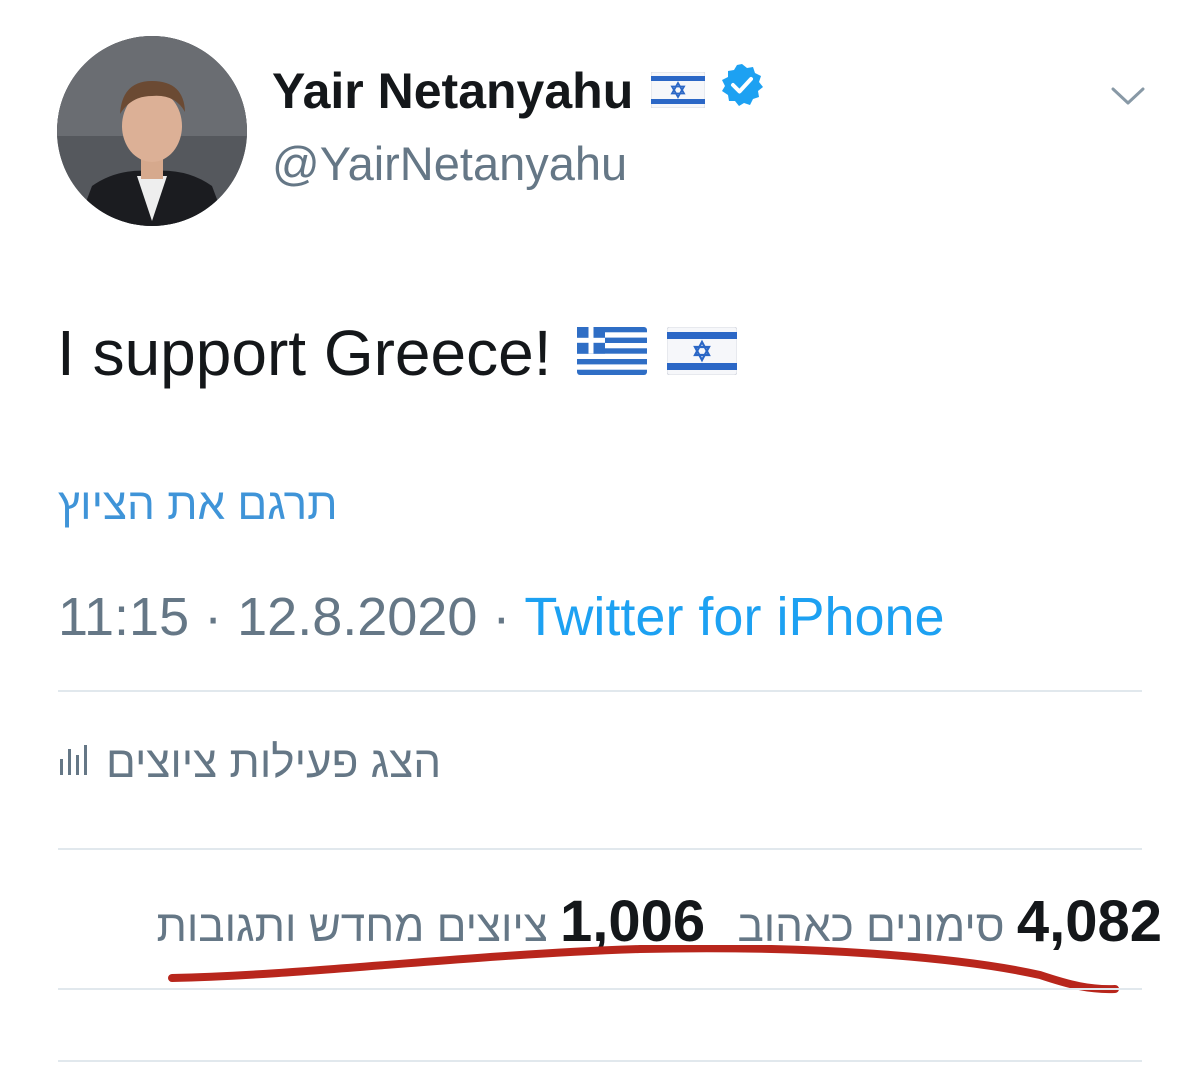 The width and height of the screenshot is (1200, 1085). I want to click on view-tweet-activity-label: הצג פעילות ציוצים, so click(274, 762).